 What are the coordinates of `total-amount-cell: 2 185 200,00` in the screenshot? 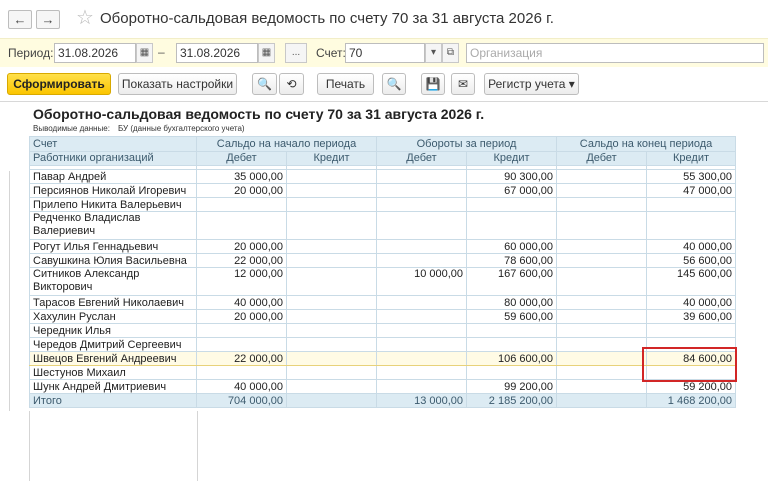 It's located at (512, 400).